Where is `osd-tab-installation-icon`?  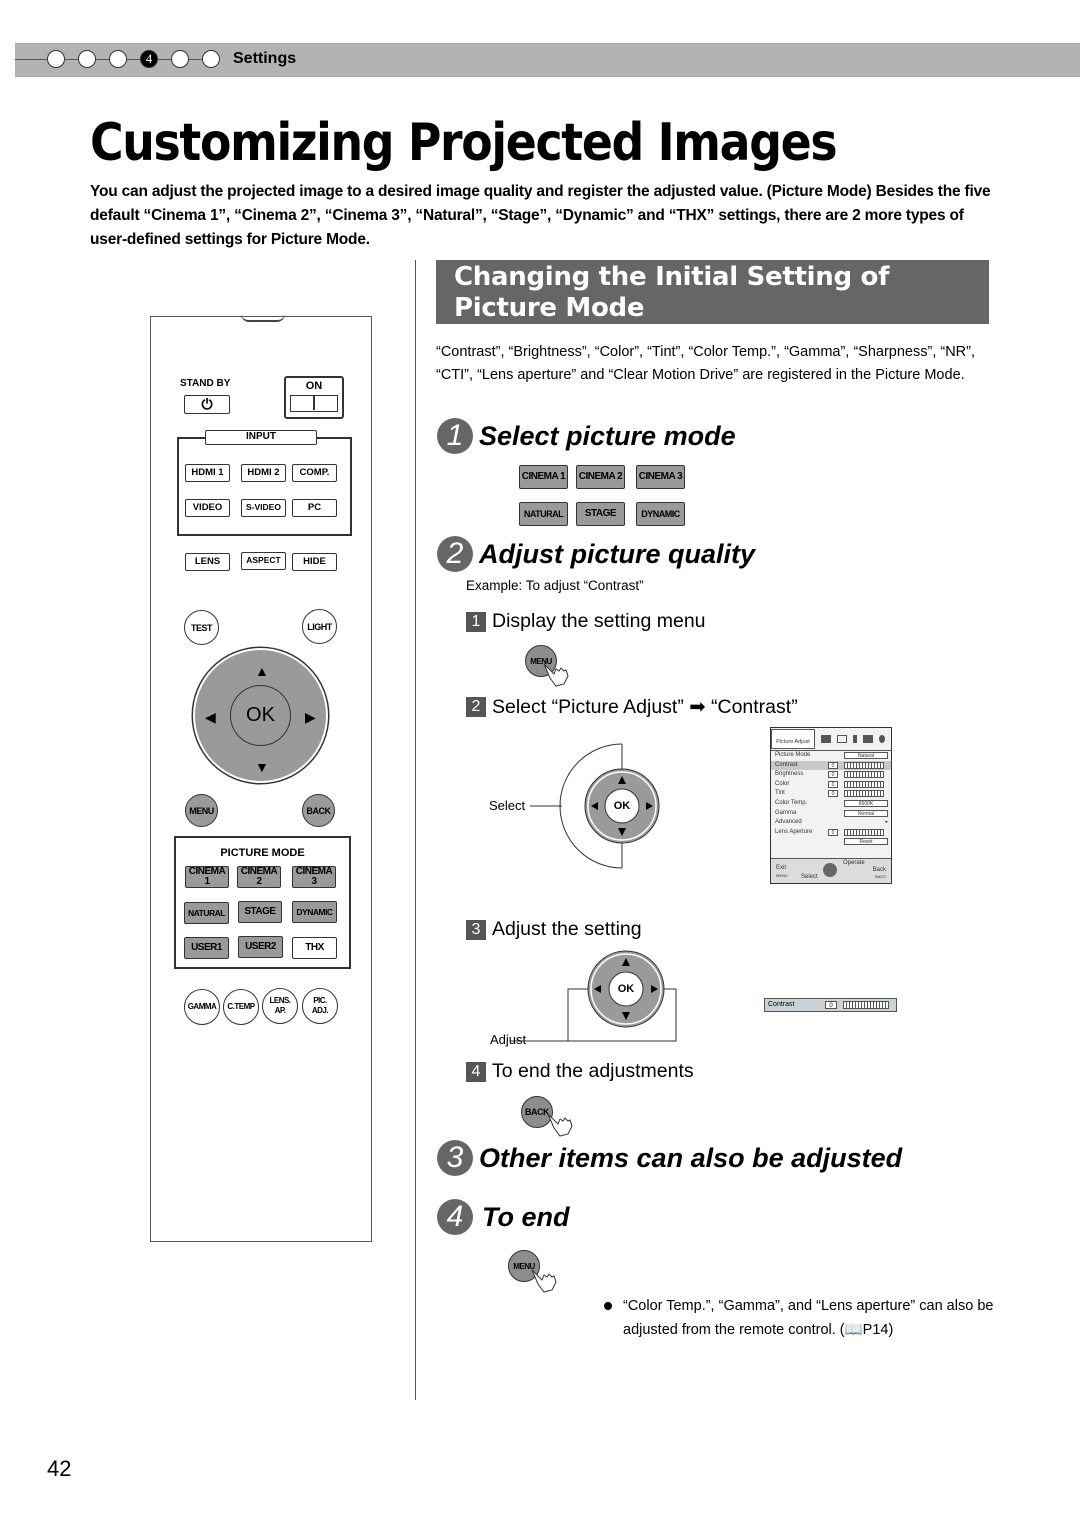 osd-tab-installation-icon is located at coordinates (868, 739).